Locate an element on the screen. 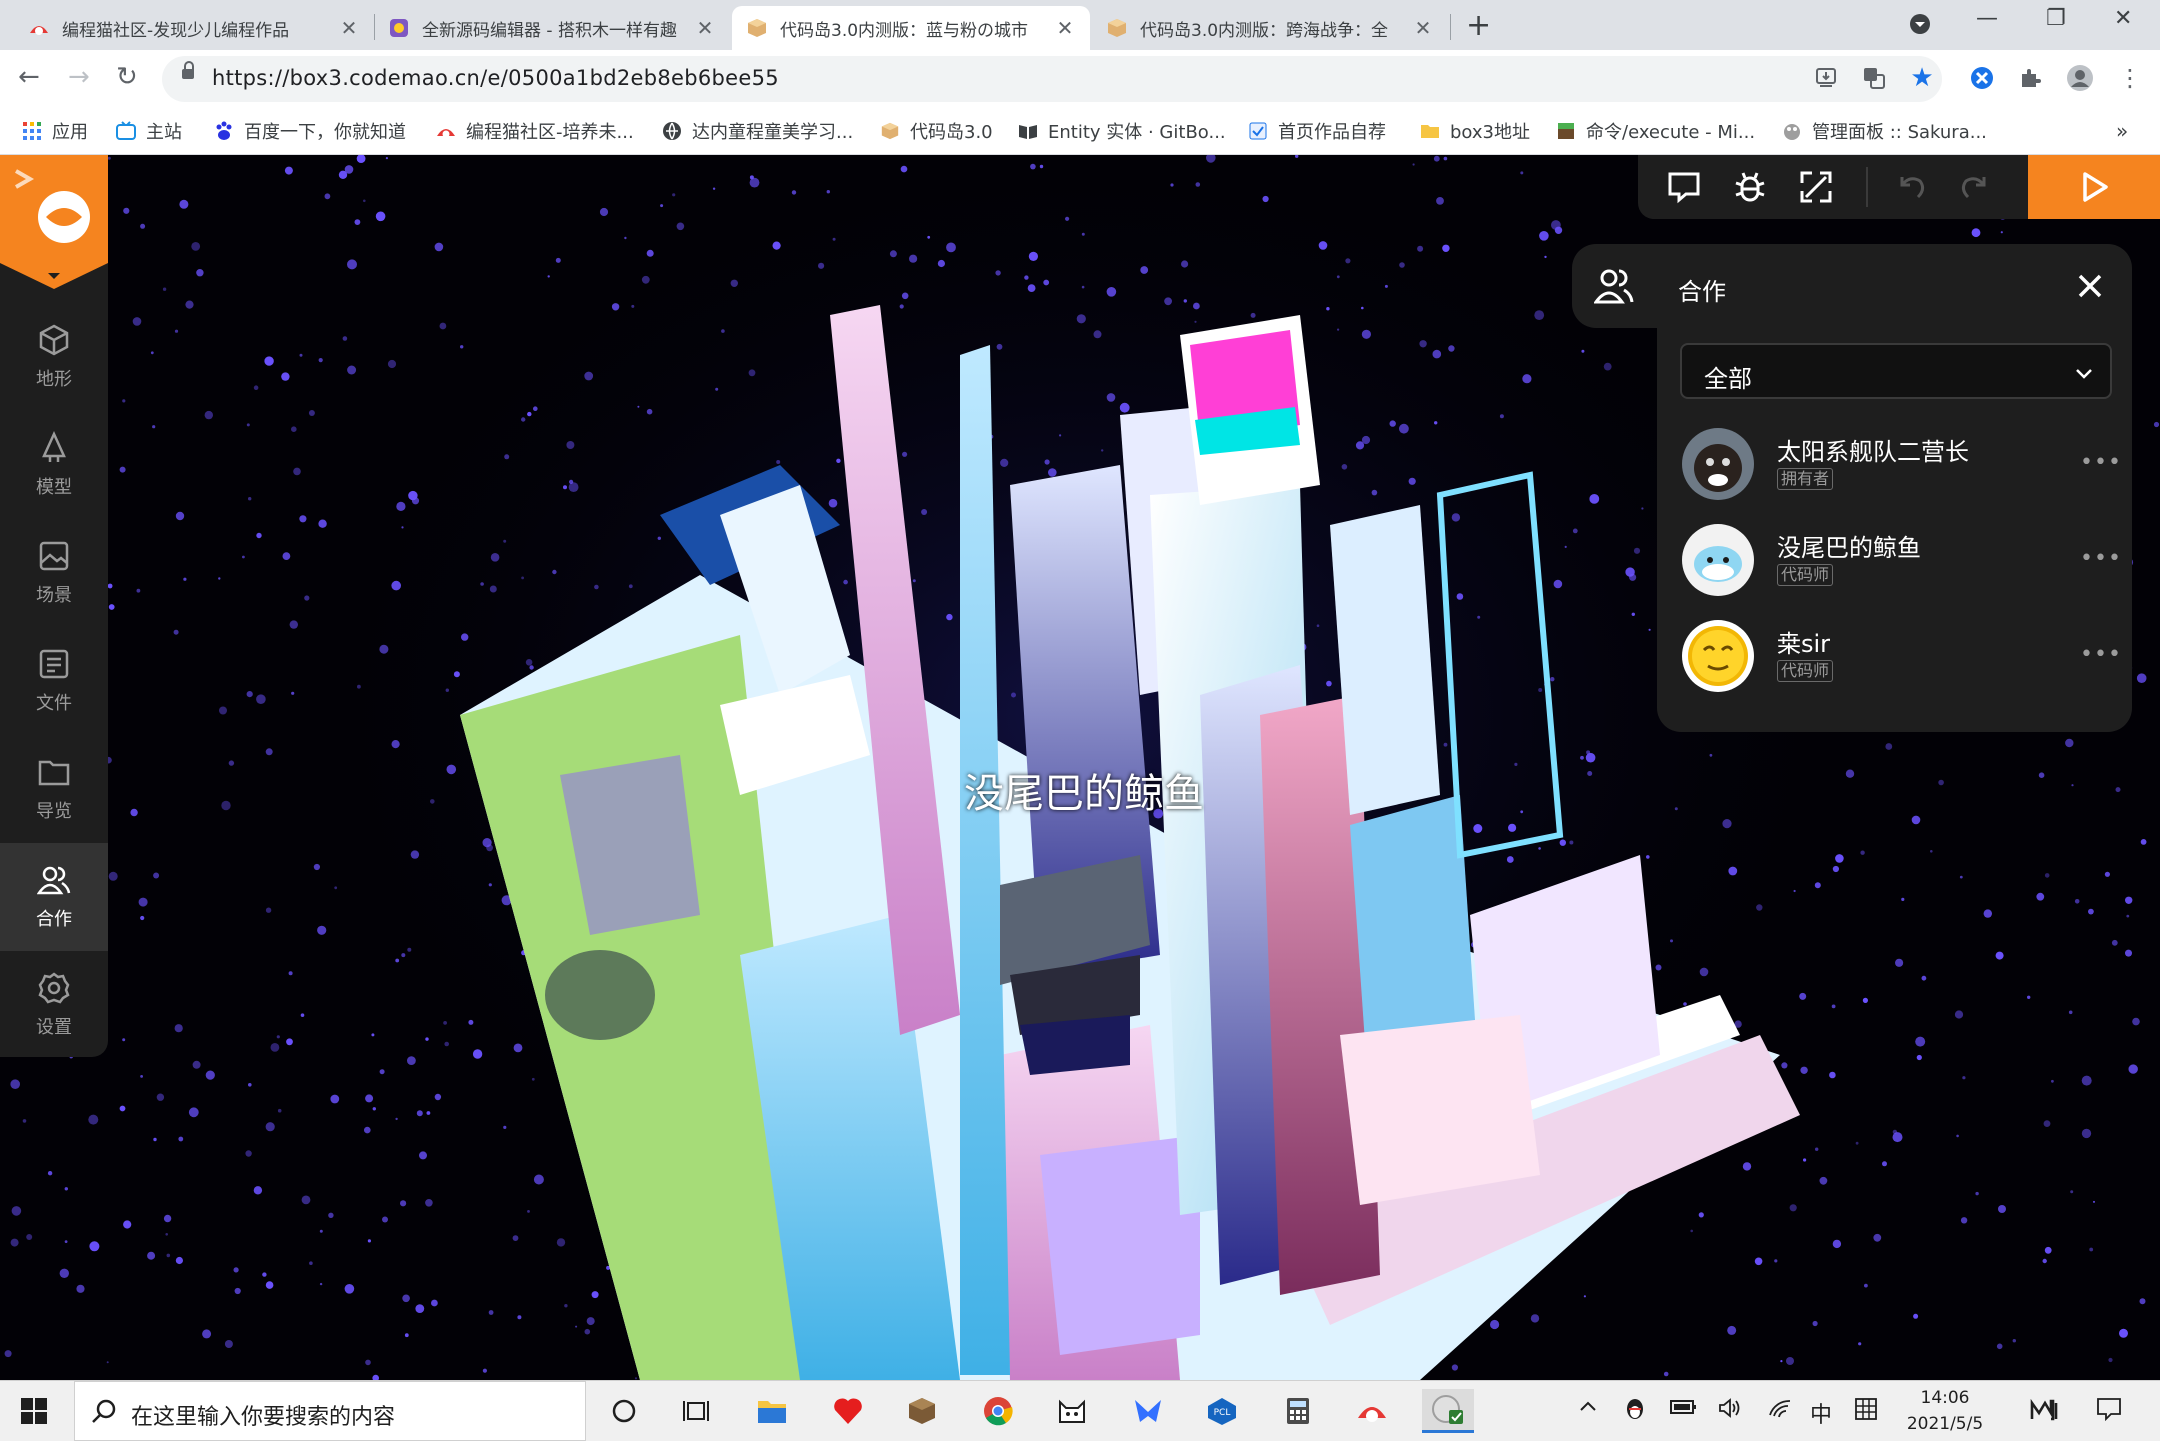 Image resolution: width=2160 pixels, height=1441 pixels. battery-icon is located at coordinates (1684, 1410).